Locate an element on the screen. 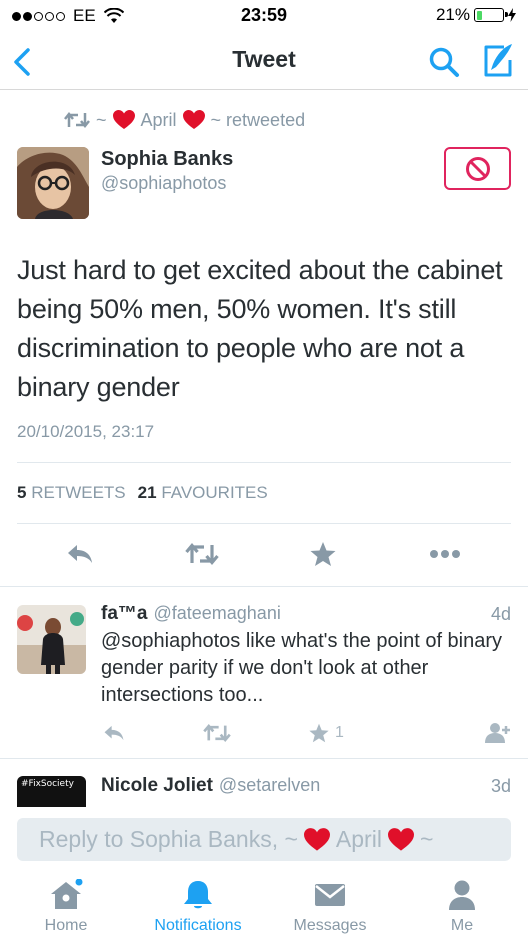 The height and width of the screenshot is (939, 528). search-icon is located at coordinates (444, 62).